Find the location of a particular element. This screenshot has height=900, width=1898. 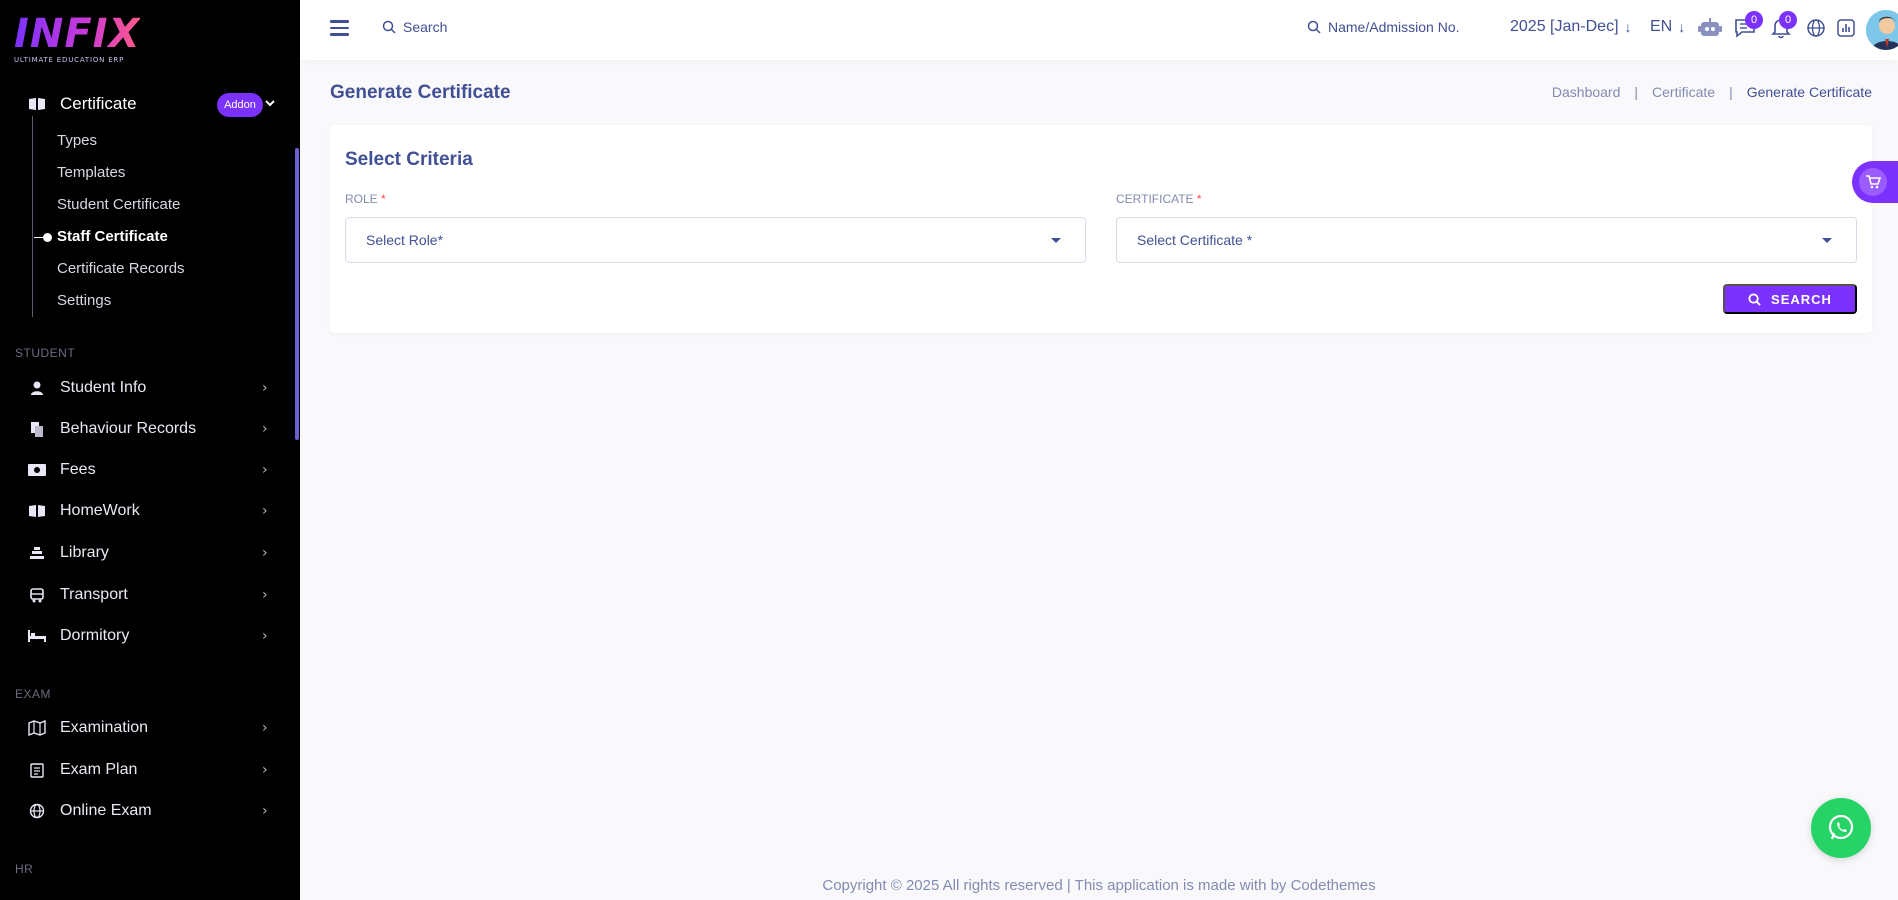

sidebar-item-examination: Examination › is located at coordinates (145, 728).